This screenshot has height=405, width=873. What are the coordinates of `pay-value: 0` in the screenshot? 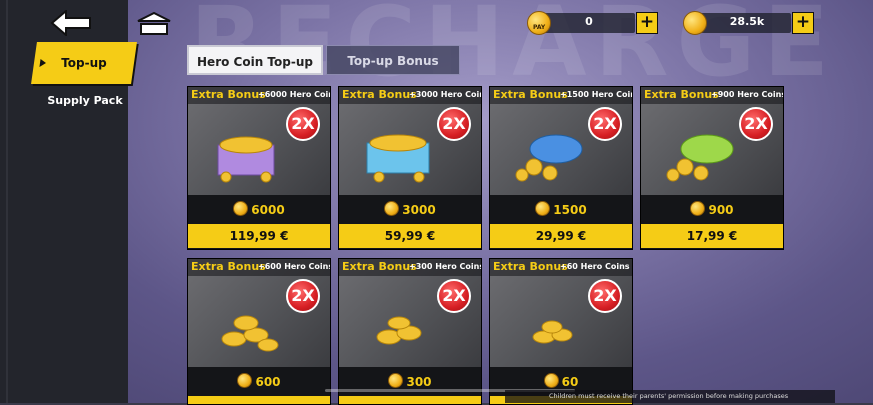 It's located at (589, 21).